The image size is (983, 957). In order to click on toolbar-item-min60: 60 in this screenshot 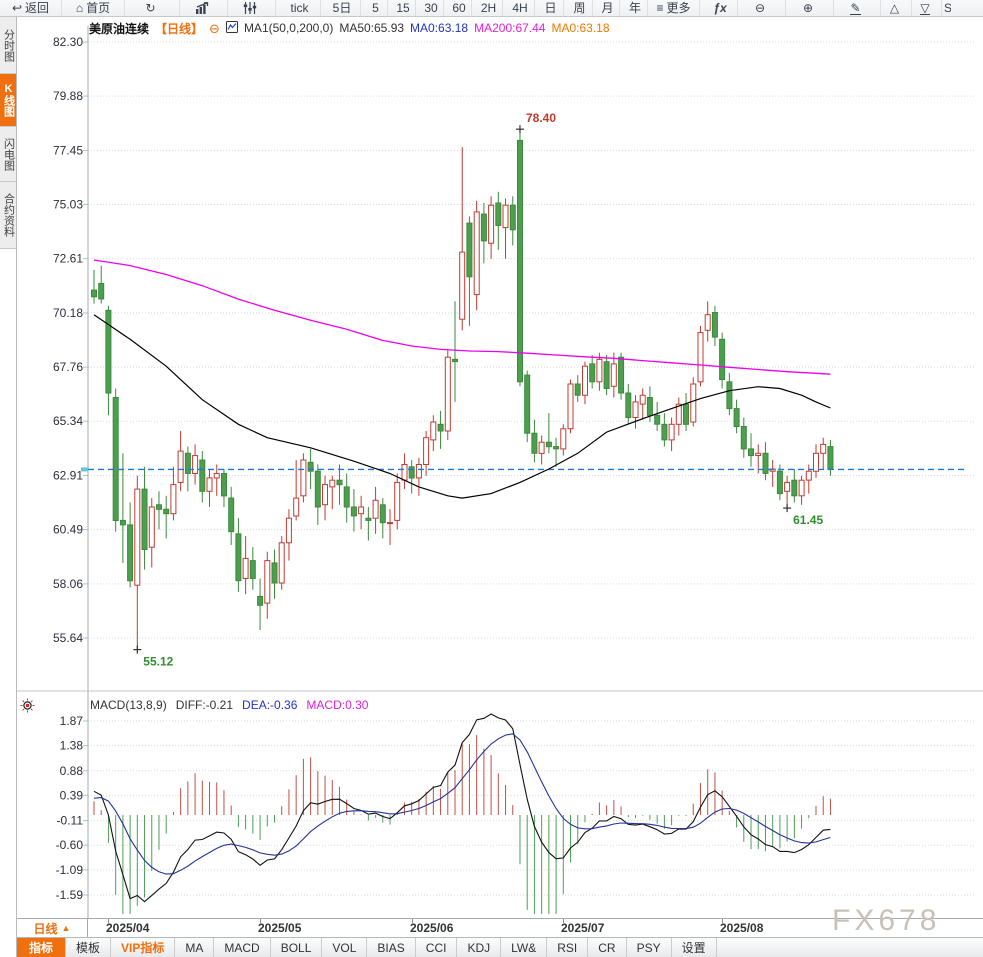, I will do `click(458, 8)`.